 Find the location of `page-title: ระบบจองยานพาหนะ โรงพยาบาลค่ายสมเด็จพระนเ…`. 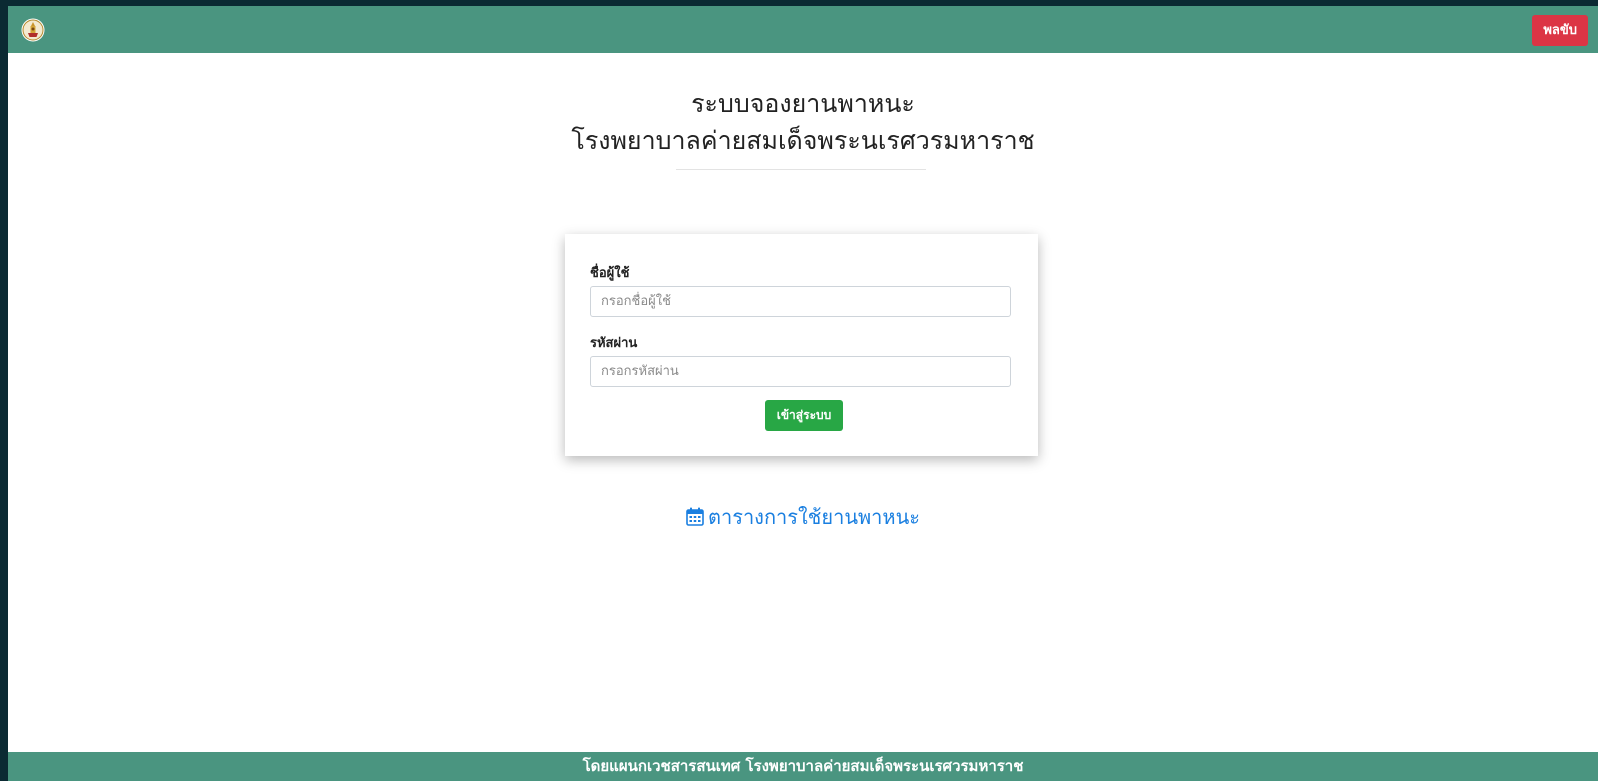

page-title: ระบบจองยานพาหนะ โรงพยาบาลค่ายสมเด็จพระนเ… is located at coordinates (803, 123).